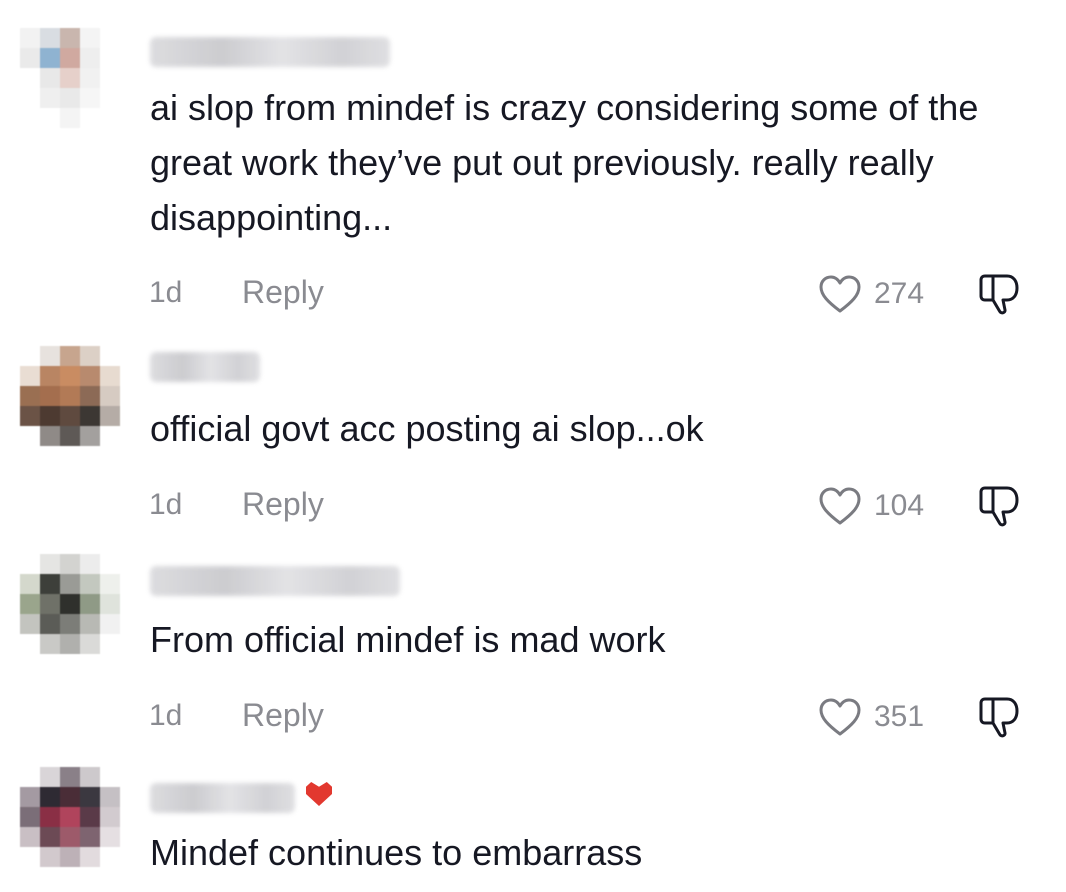 The image size is (1066, 892). Describe the element at coordinates (427, 428) in the screenshot. I see `comment-text: official govt acc posting ai slop...ok` at that location.